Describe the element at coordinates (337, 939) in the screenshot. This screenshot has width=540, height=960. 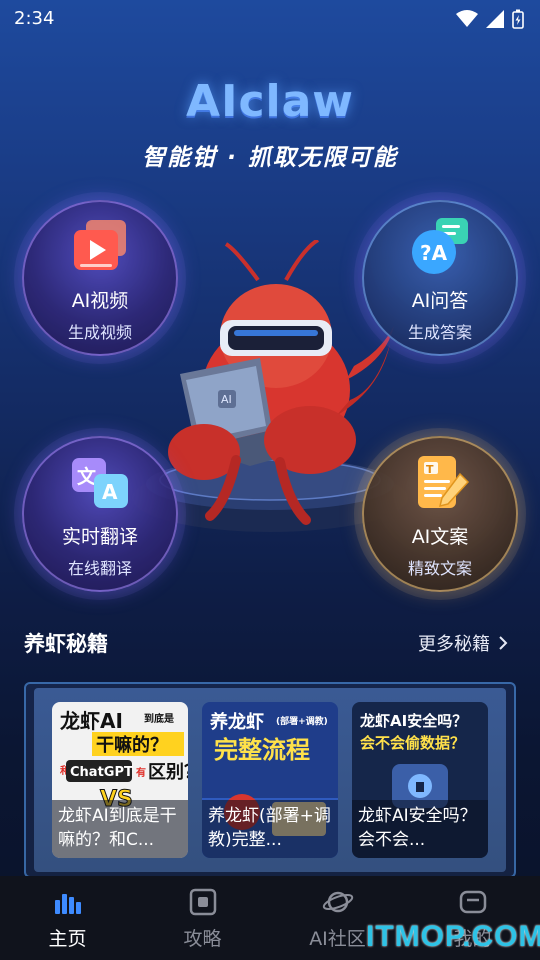
I see `tab-label: AI社区` at that location.